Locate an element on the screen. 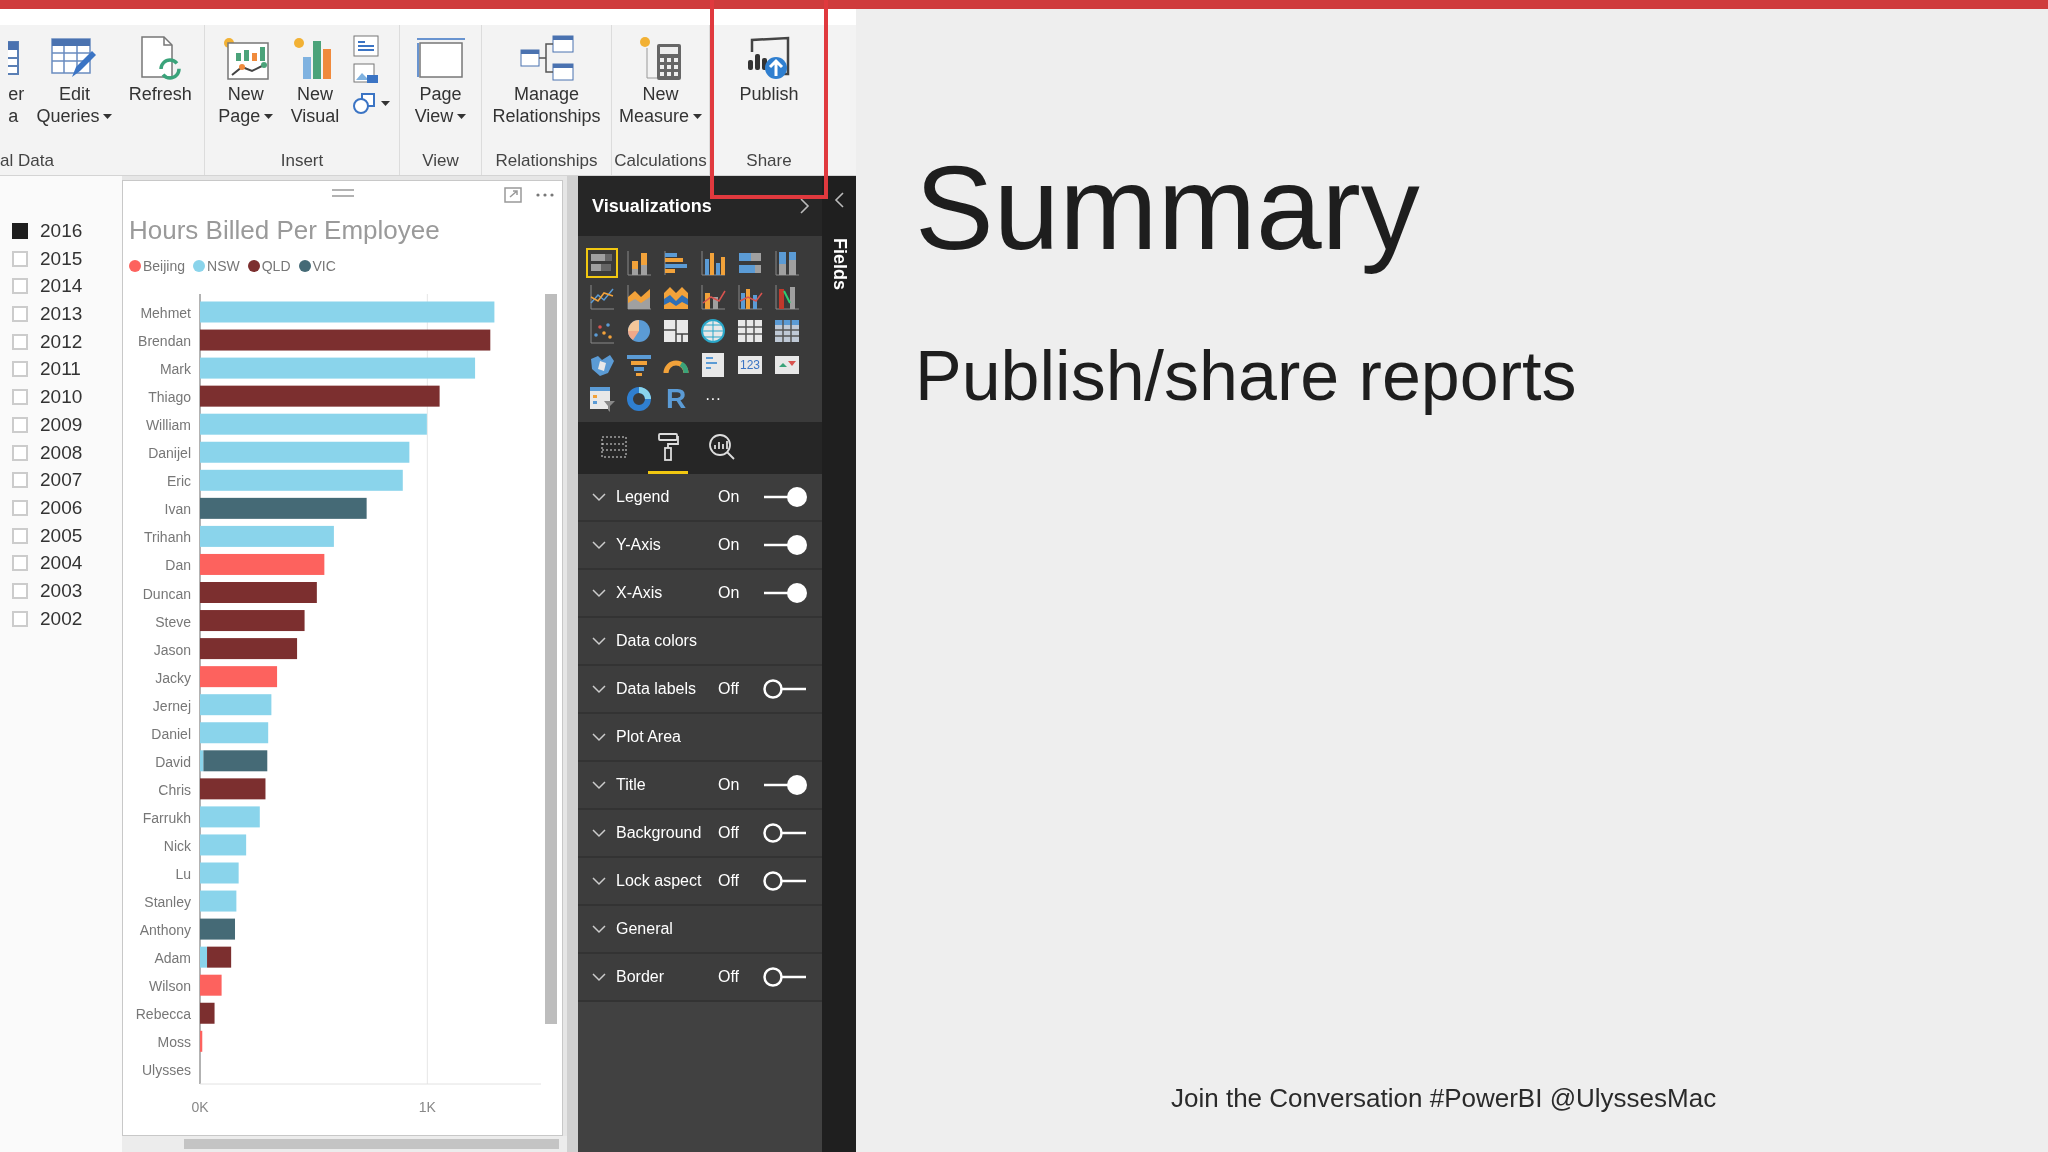  chevron-right-icon is located at coordinates (805, 206).